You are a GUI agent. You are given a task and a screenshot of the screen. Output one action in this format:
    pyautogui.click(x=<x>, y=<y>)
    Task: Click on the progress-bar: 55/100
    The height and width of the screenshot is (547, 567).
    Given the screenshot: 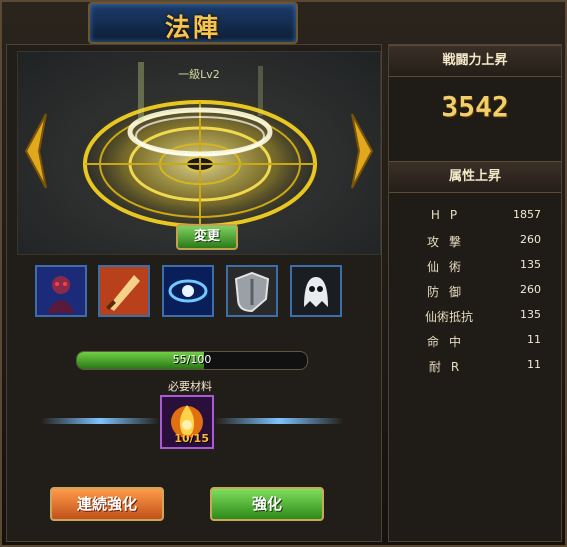 What is the action you would take?
    pyautogui.click(x=192, y=360)
    